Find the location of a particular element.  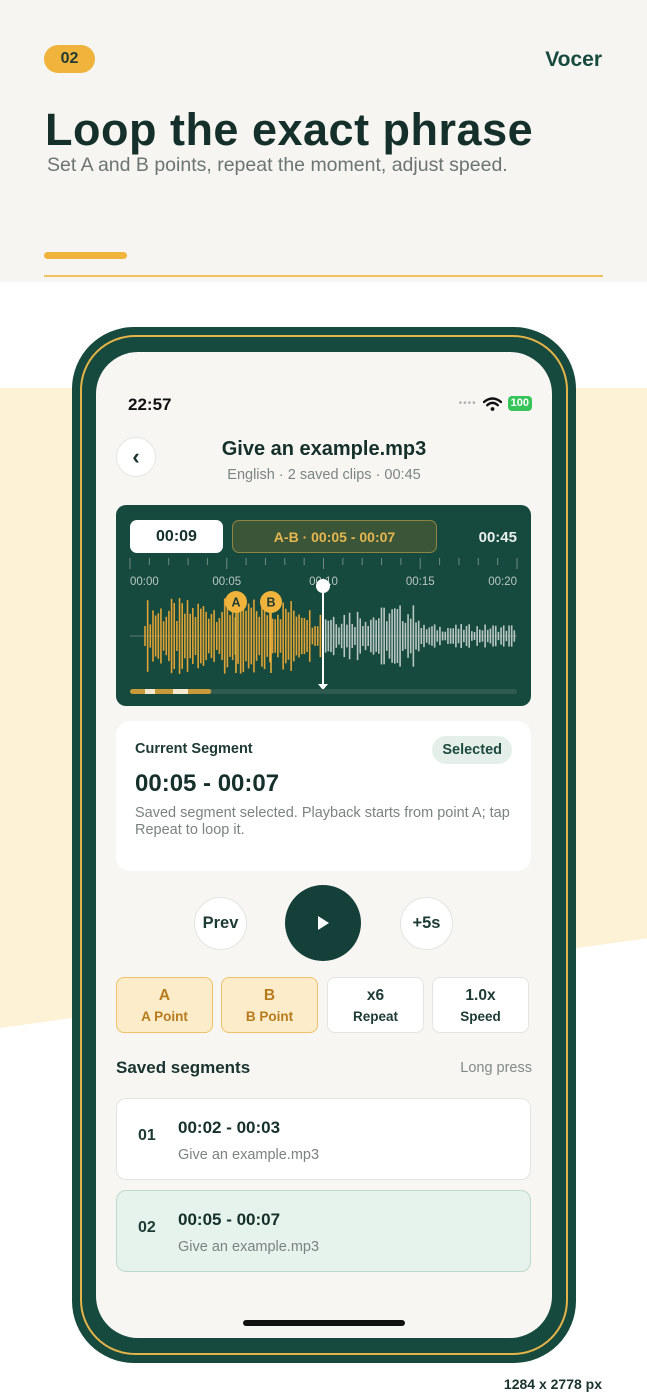

saved-segments-hint: Long press is located at coordinates (496, 1068).